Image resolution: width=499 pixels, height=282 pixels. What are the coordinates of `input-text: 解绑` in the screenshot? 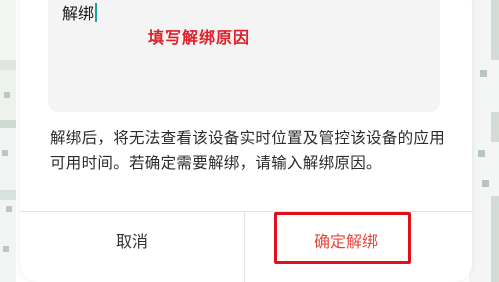 It's located at (78, 13).